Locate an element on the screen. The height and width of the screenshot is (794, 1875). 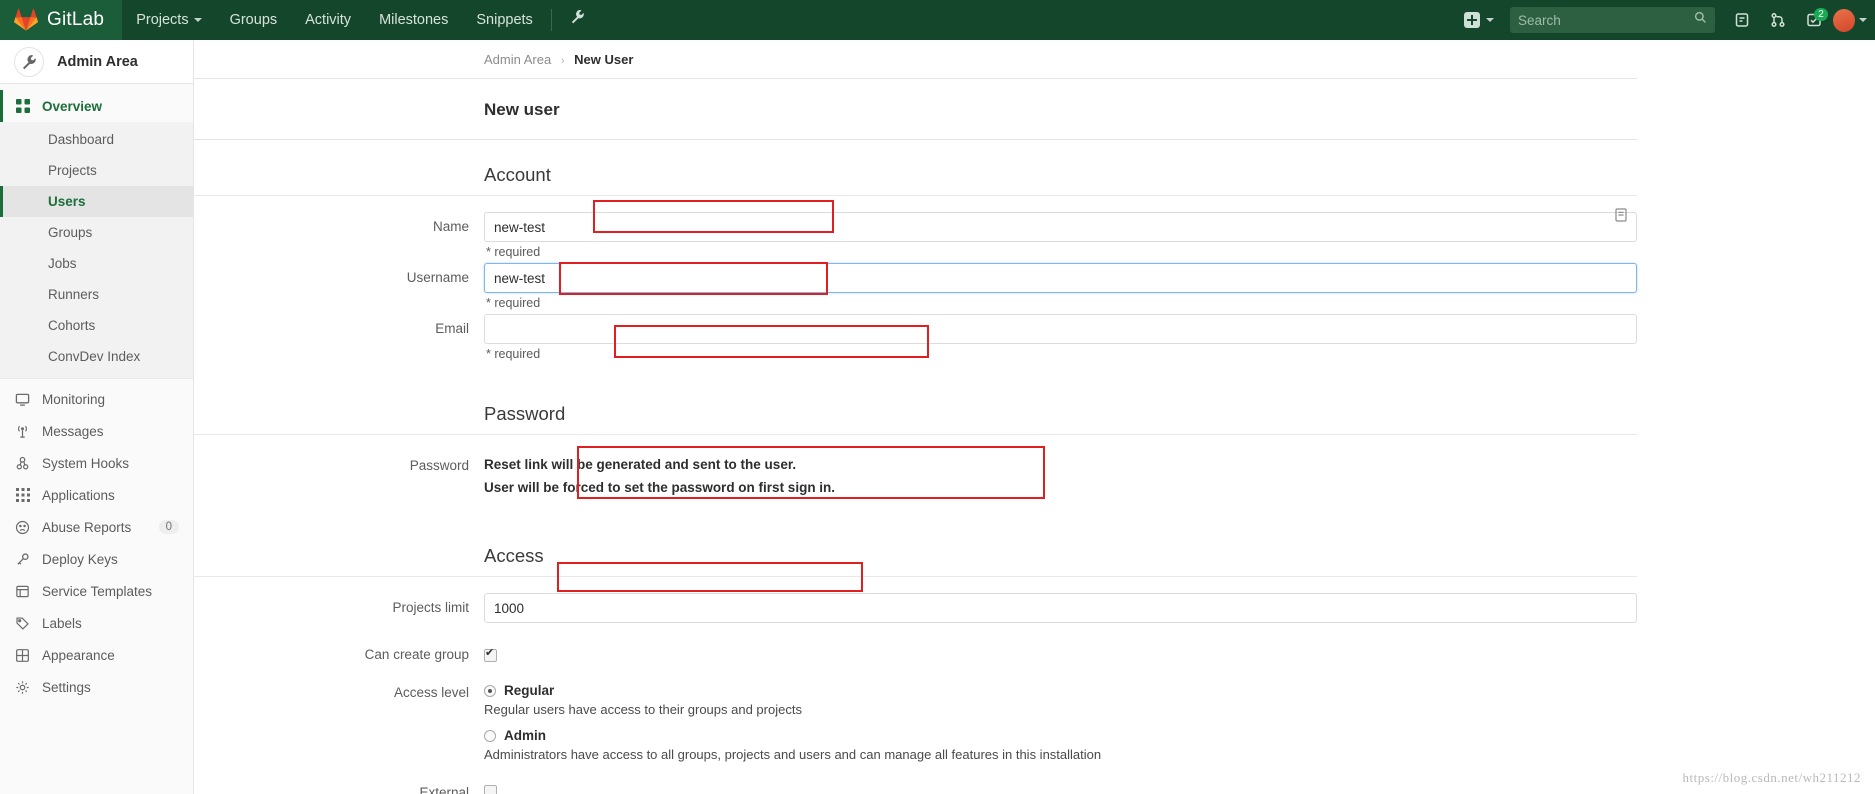
breadcrumb-current: New User is located at coordinates (604, 59).